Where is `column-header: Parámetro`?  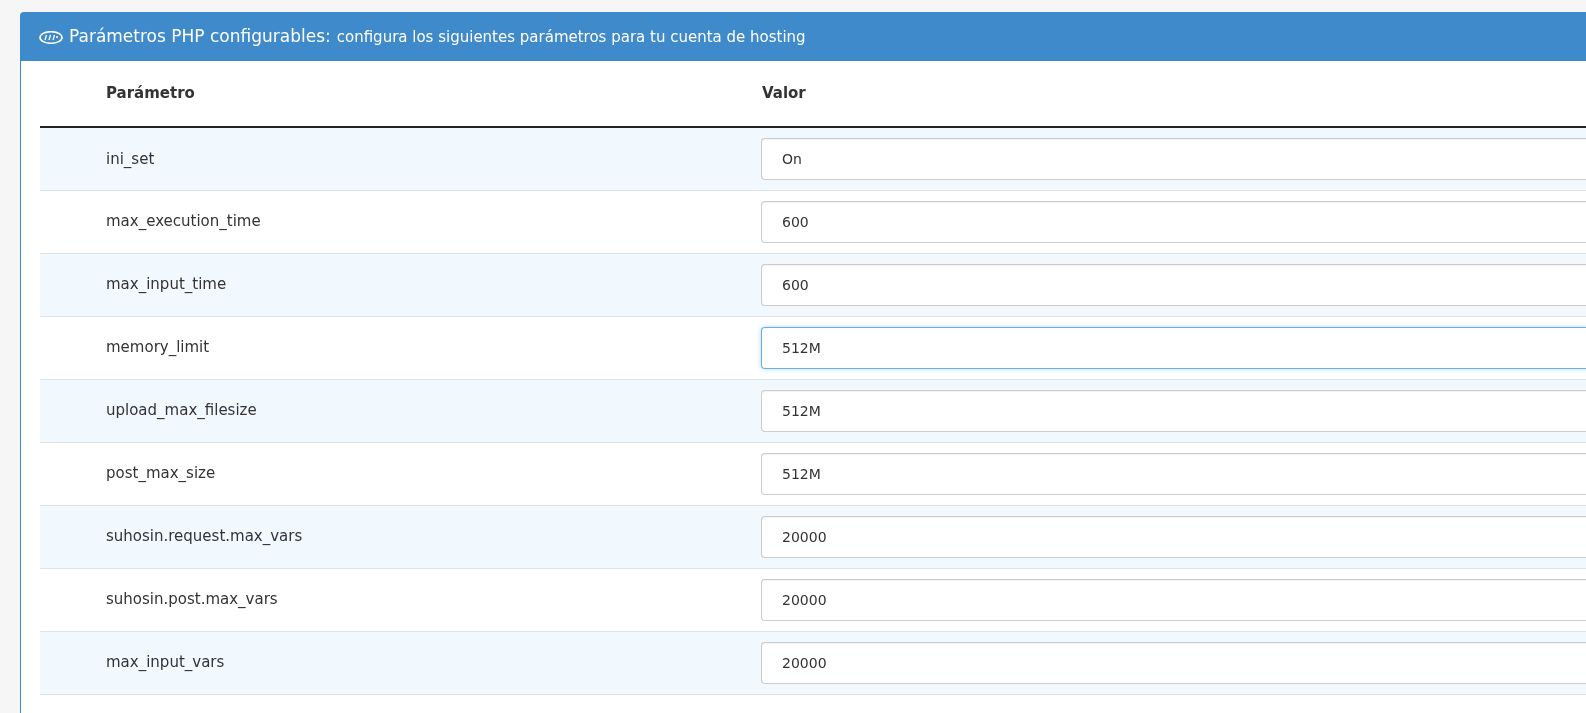
column-header: Parámetro is located at coordinates (150, 93).